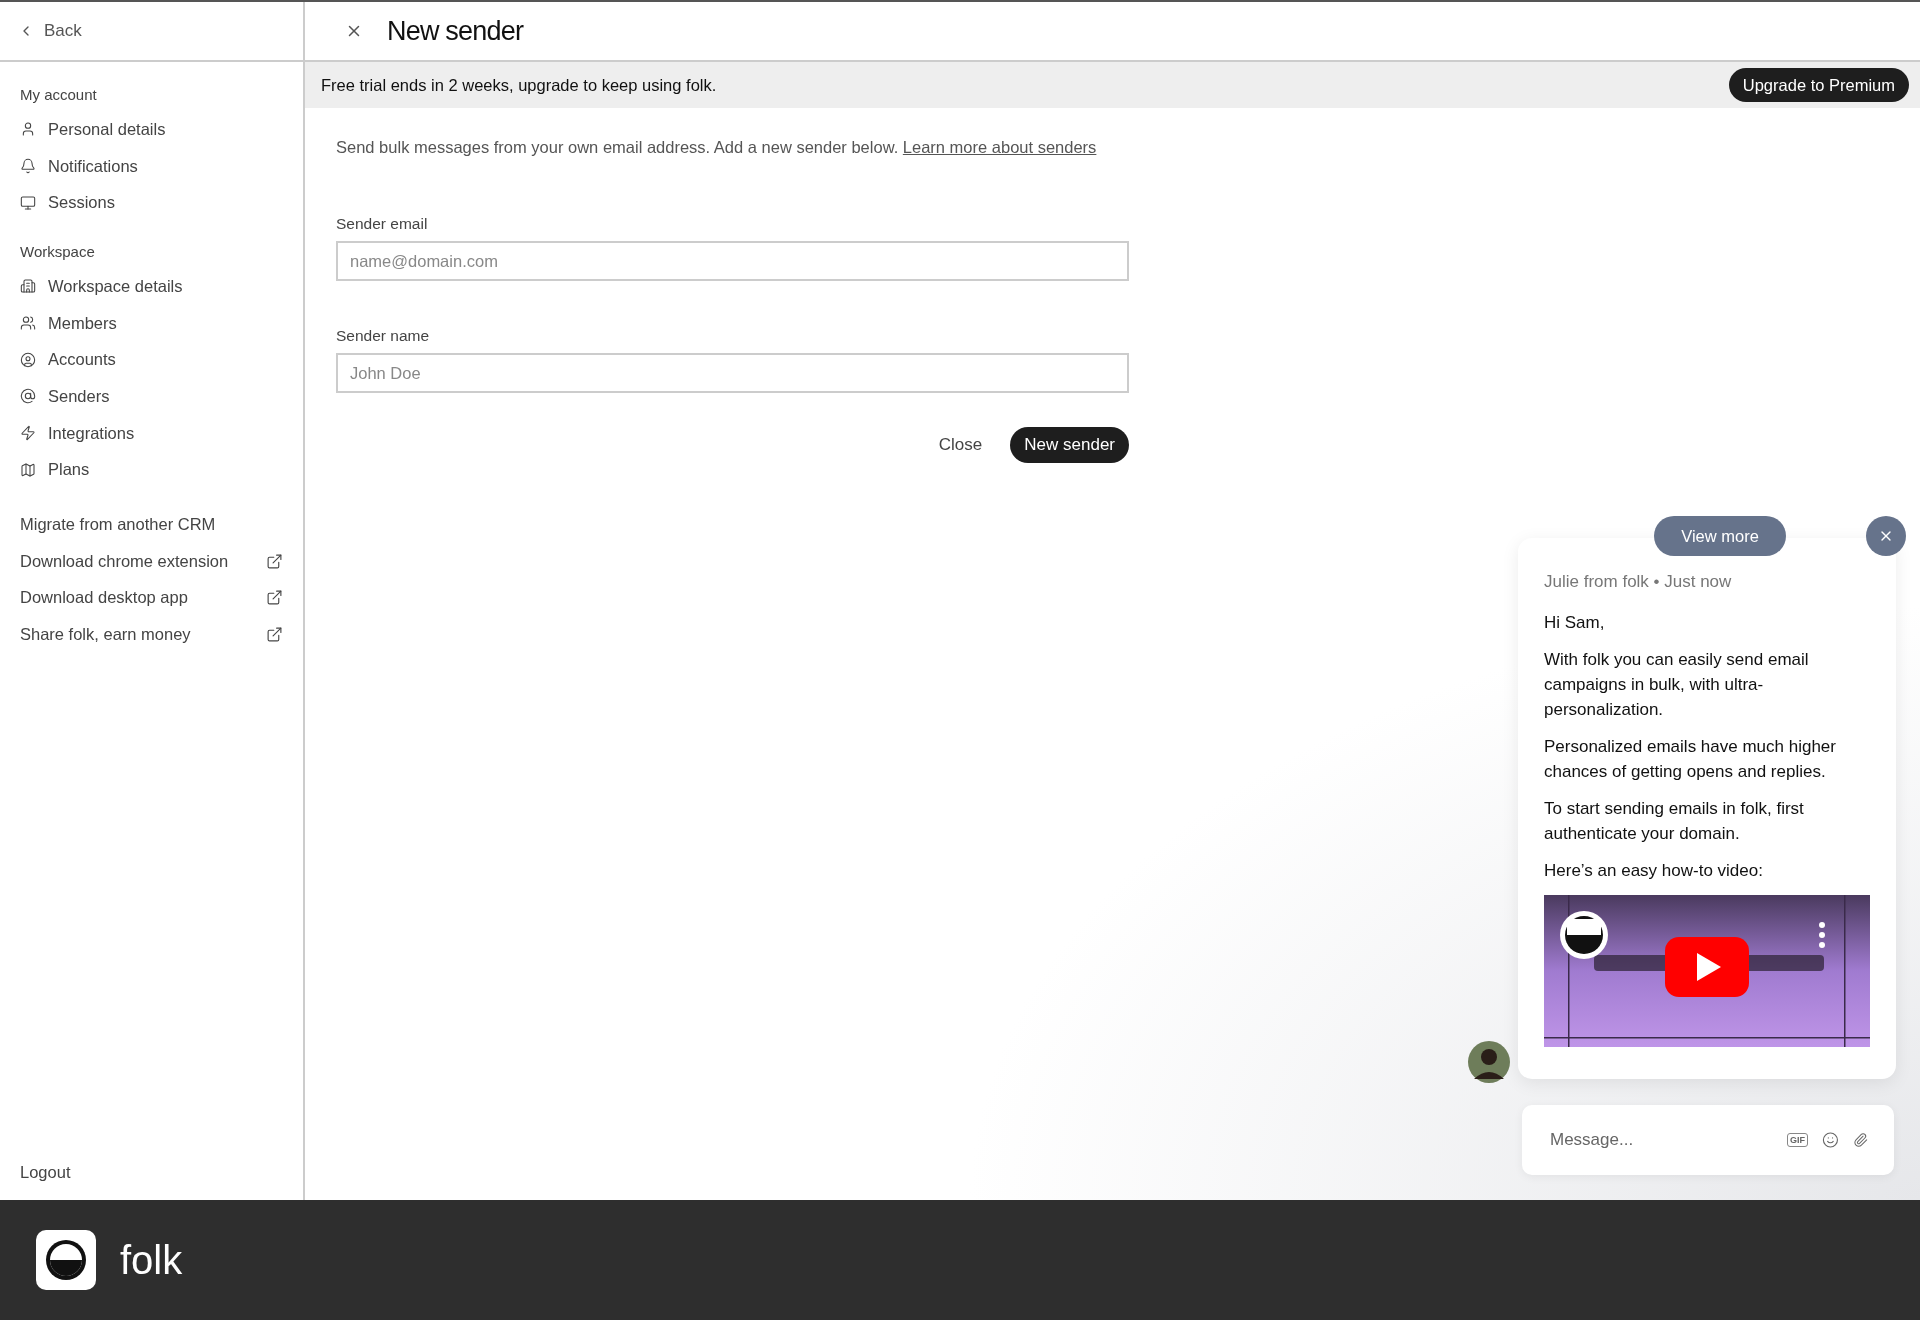 The height and width of the screenshot is (1320, 1920). Describe the element at coordinates (161, 634) in the screenshot. I see `sidebar-link: Share folk, earn money` at that location.